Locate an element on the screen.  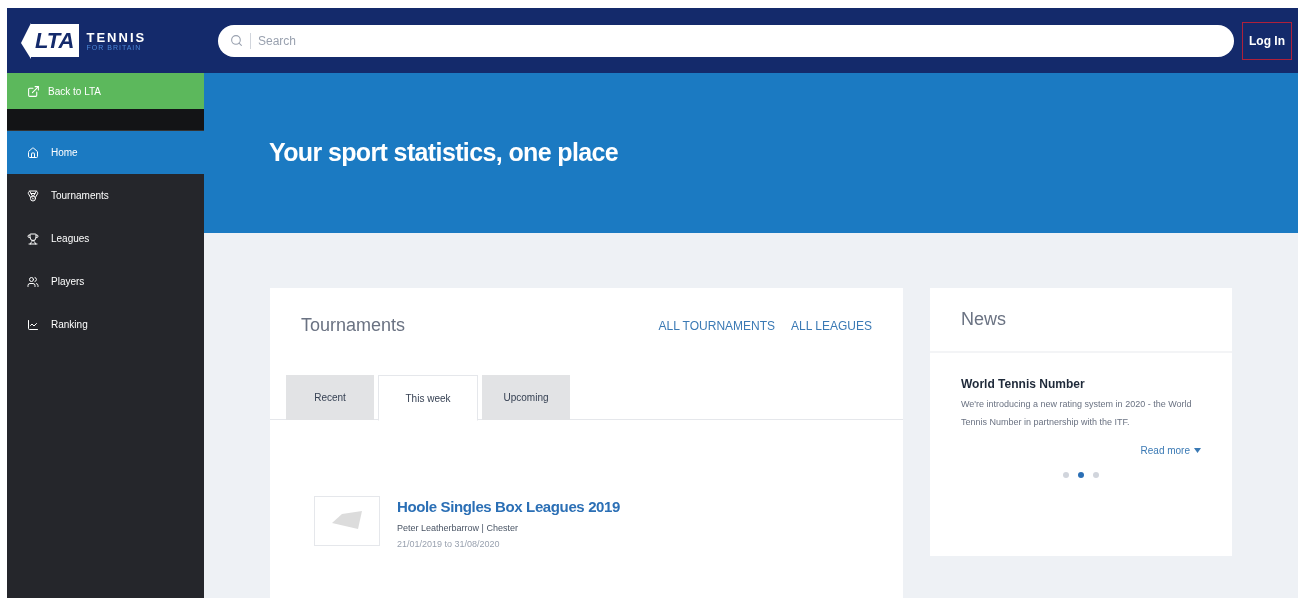
logo-name: TENNIS is located at coordinates (116, 37).